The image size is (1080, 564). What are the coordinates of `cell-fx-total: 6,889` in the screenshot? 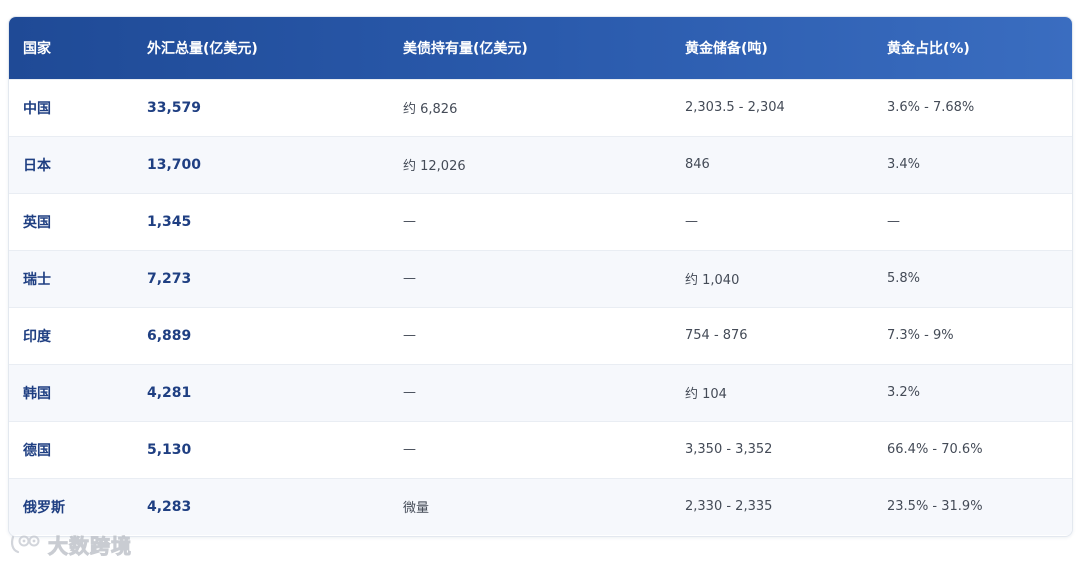 It's located at (169, 335).